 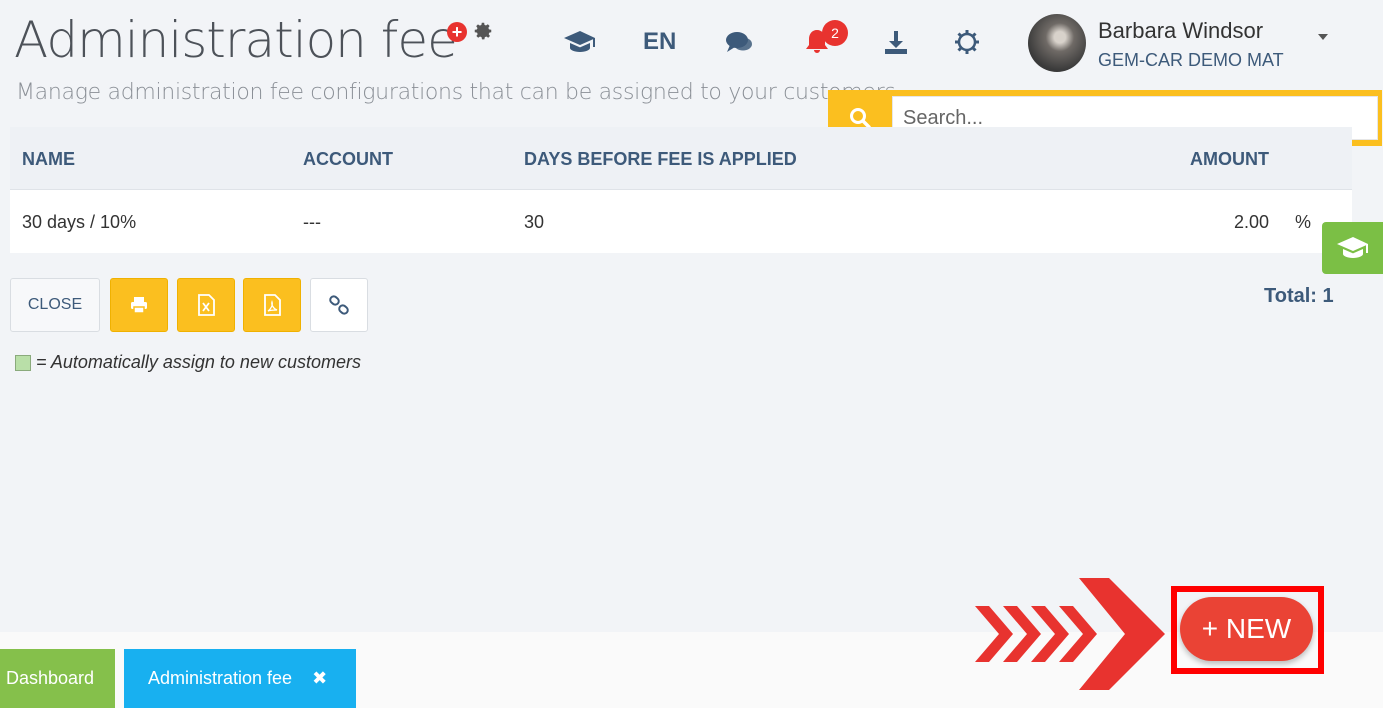 What do you see at coordinates (79, 222) in the screenshot?
I see `cell-name: 30 days / 10%` at bounding box center [79, 222].